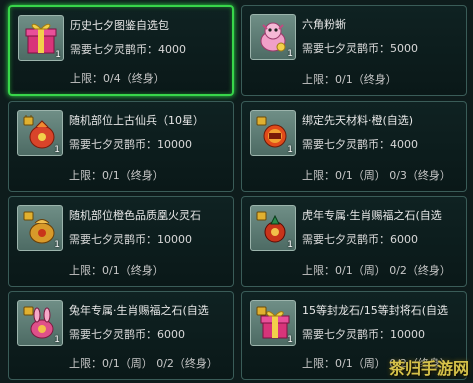 The image size is (473, 383). I want to click on item-name: 绑定先天材料·橙(自选), so click(358, 120).